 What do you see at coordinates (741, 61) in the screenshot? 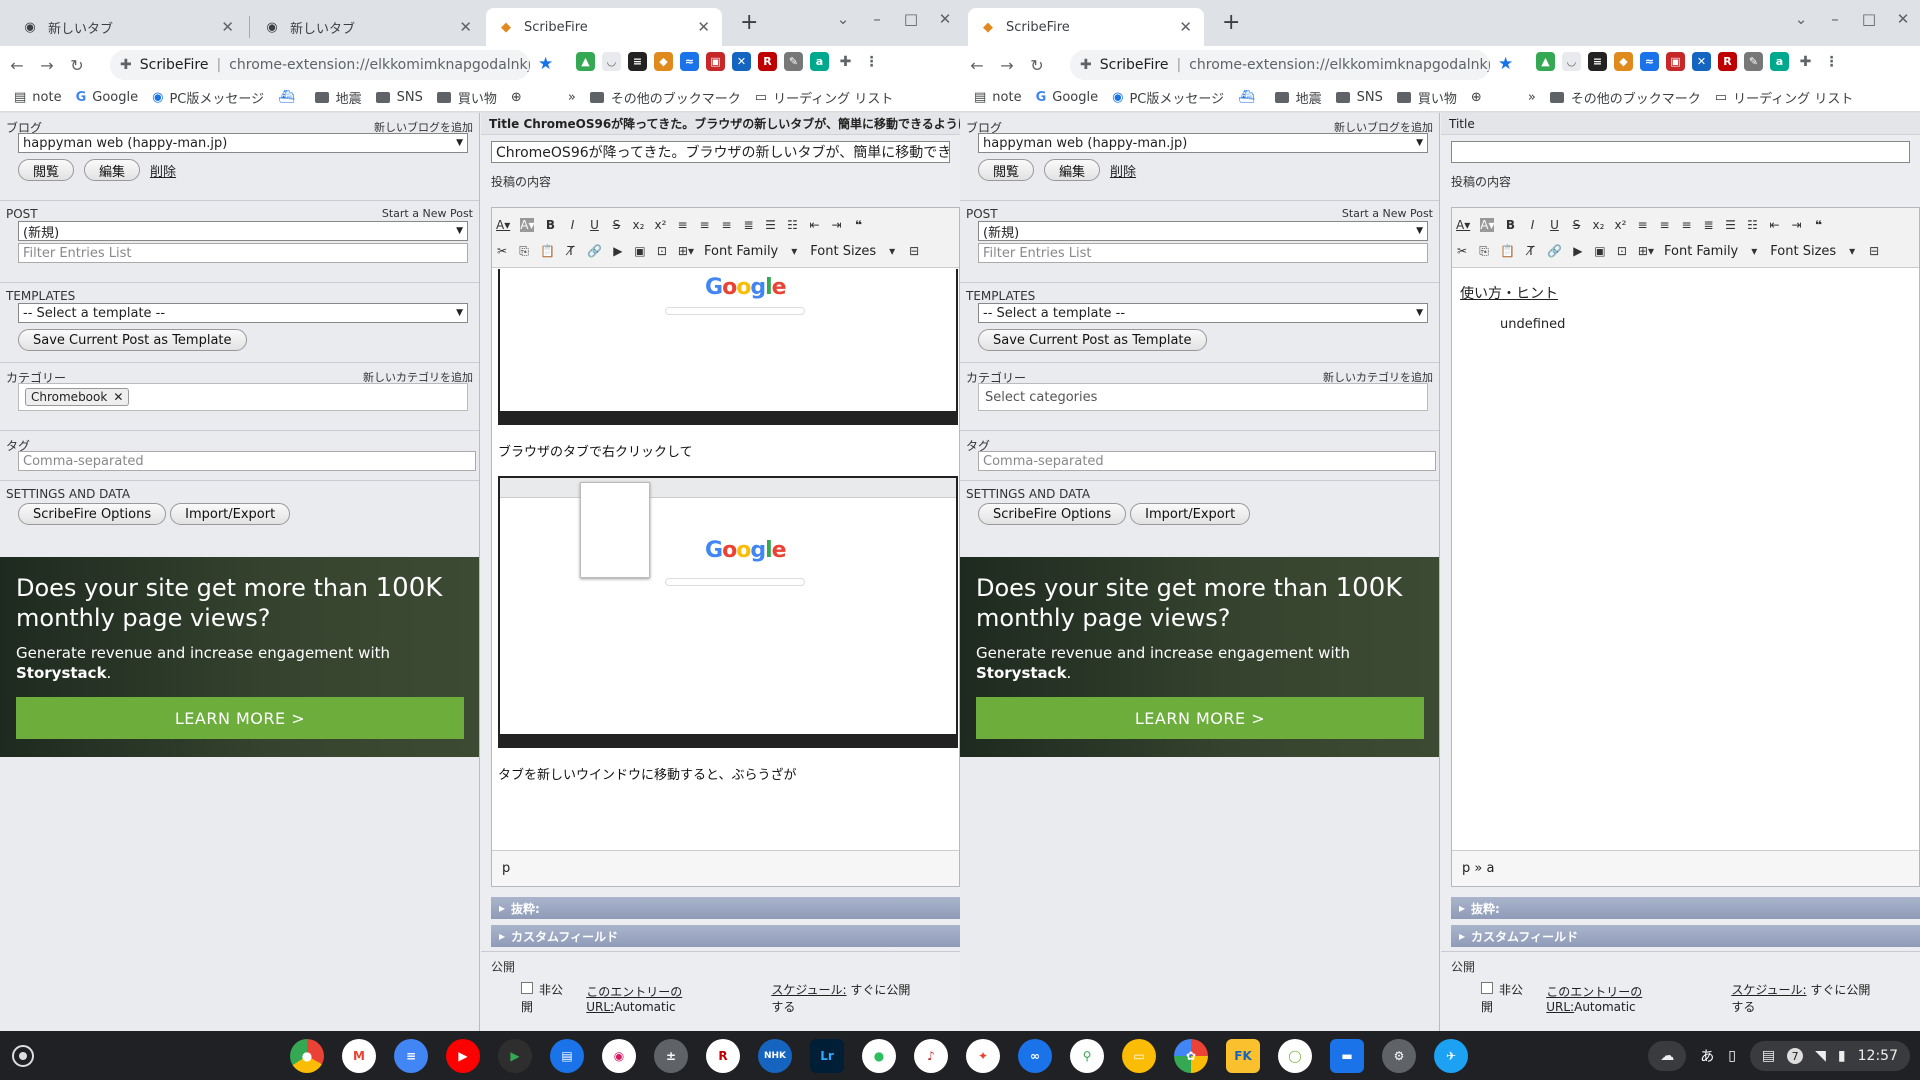
I see `cross-icon: ✕` at bounding box center [741, 61].